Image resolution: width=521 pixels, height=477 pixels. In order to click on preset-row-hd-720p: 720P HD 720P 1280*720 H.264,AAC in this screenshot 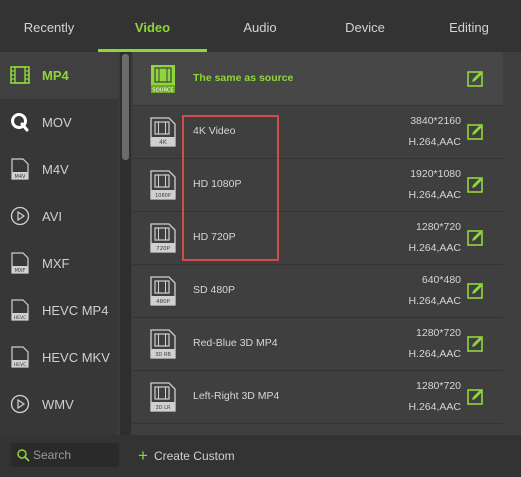, I will do `click(318, 238)`.